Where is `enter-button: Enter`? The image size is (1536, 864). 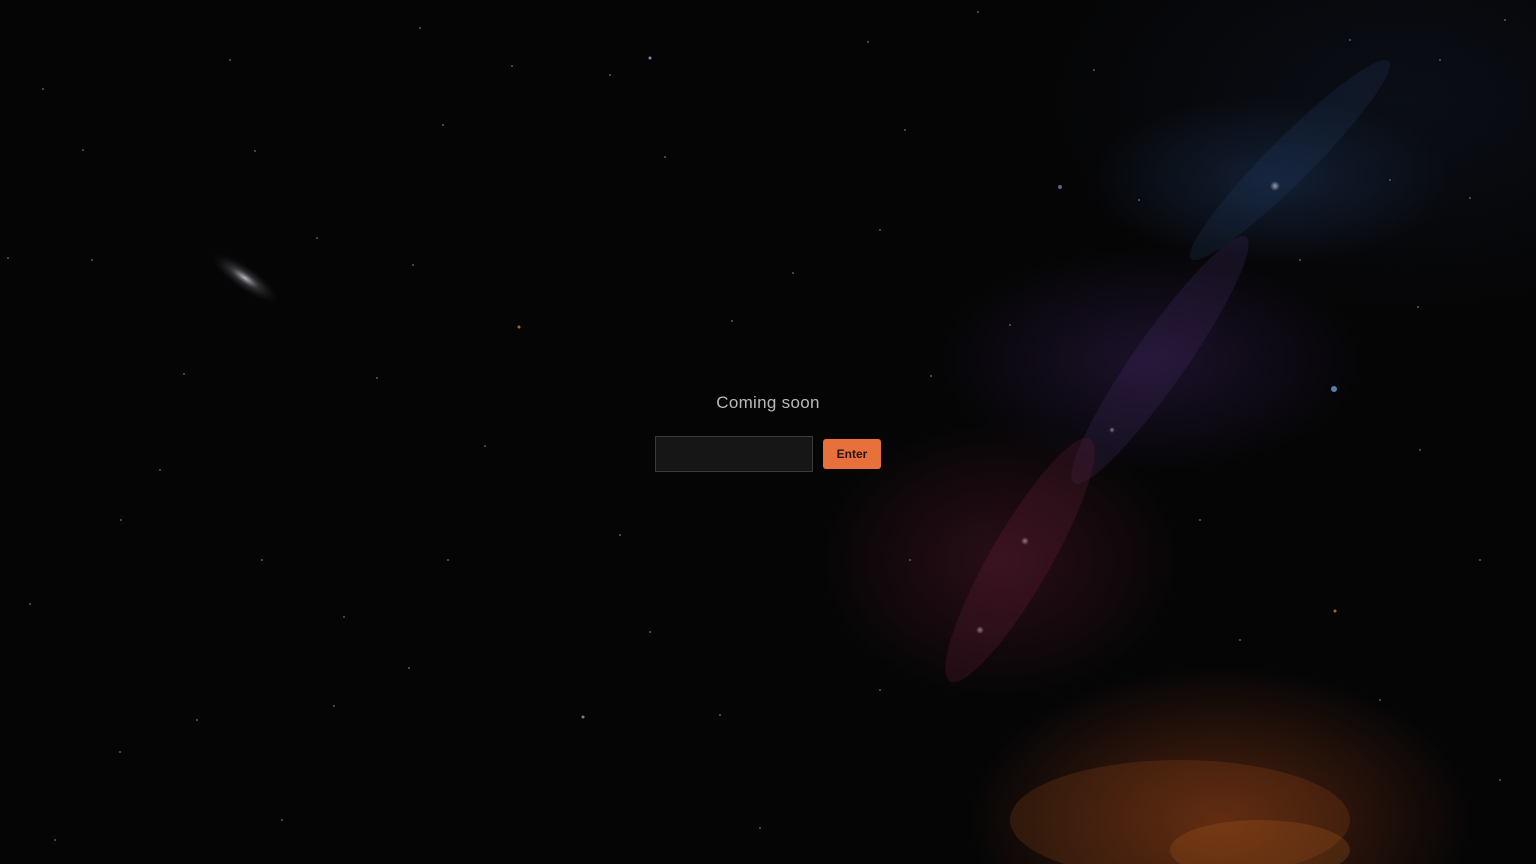
enter-button: Enter is located at coordinates (852, 454).